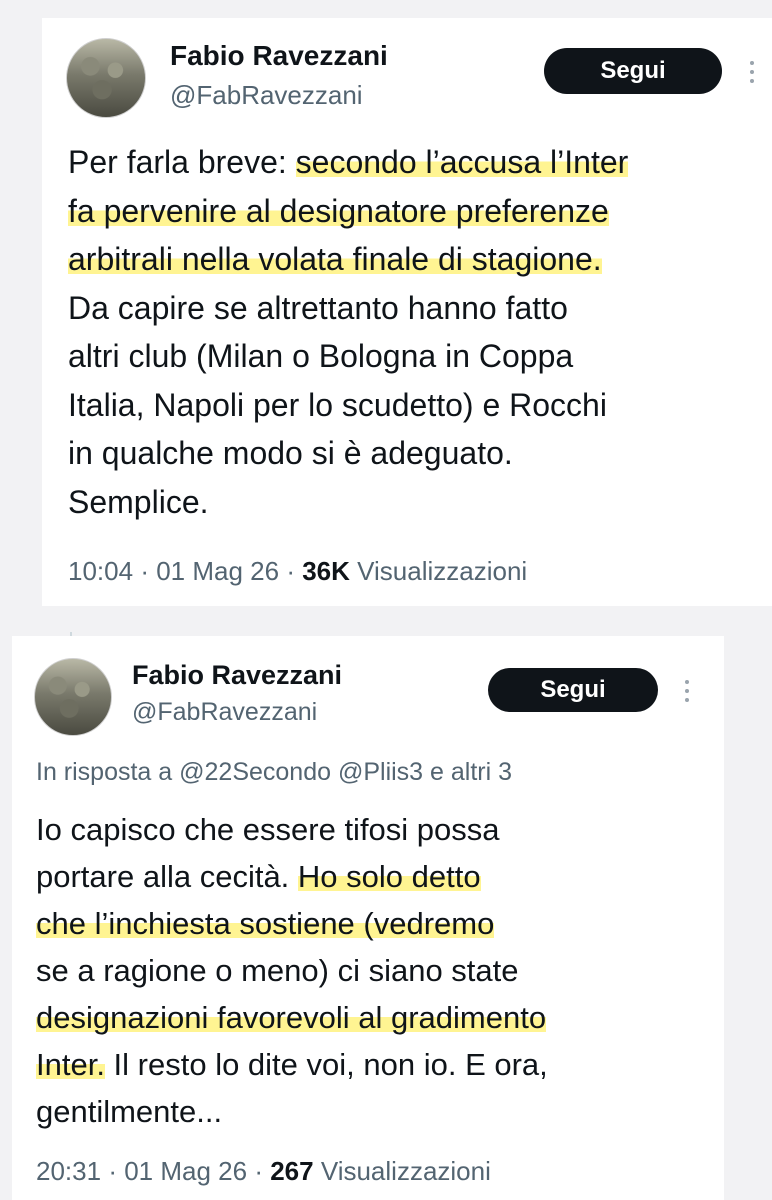  I want to click on text-segment: Italia, Napoli per lo scudetto) e Rocchi, so click(337, 404).